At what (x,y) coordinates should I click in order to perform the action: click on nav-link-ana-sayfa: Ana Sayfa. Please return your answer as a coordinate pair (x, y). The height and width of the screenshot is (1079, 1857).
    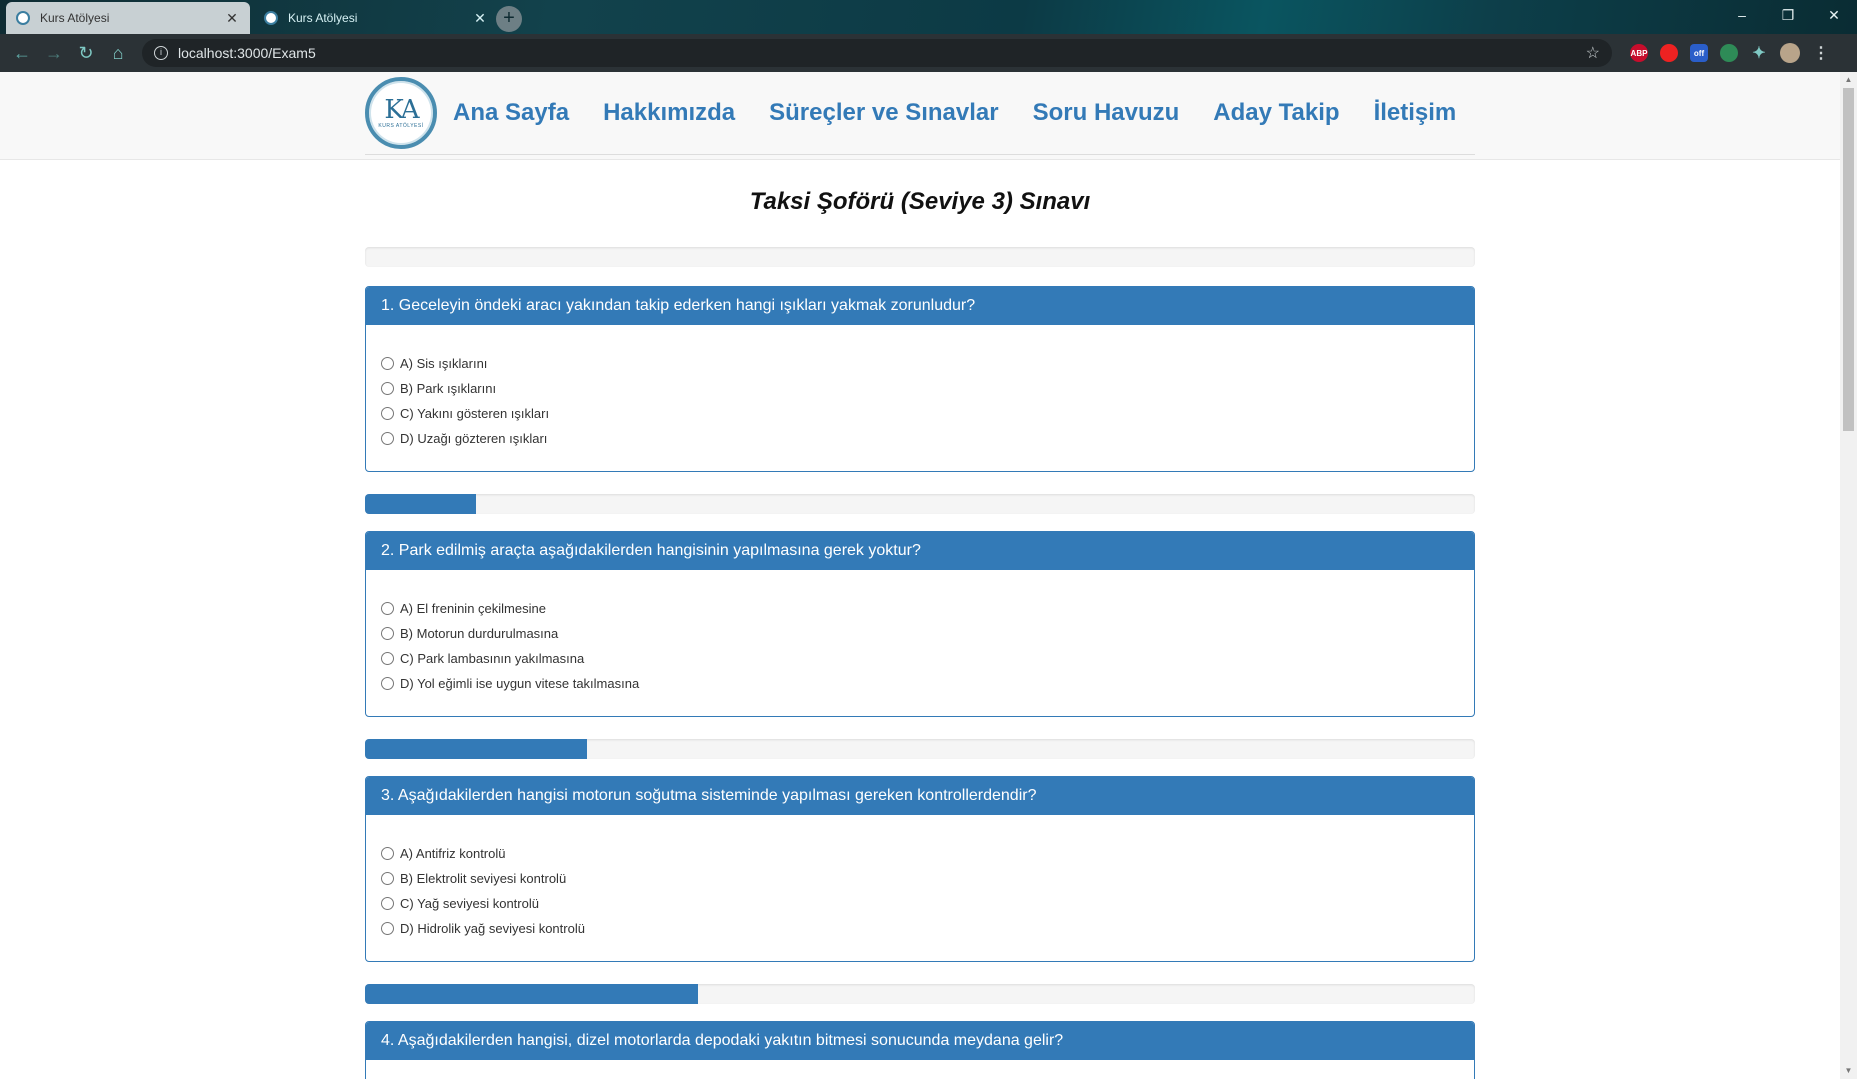
    Looking at the image, I should click on (511, 113).